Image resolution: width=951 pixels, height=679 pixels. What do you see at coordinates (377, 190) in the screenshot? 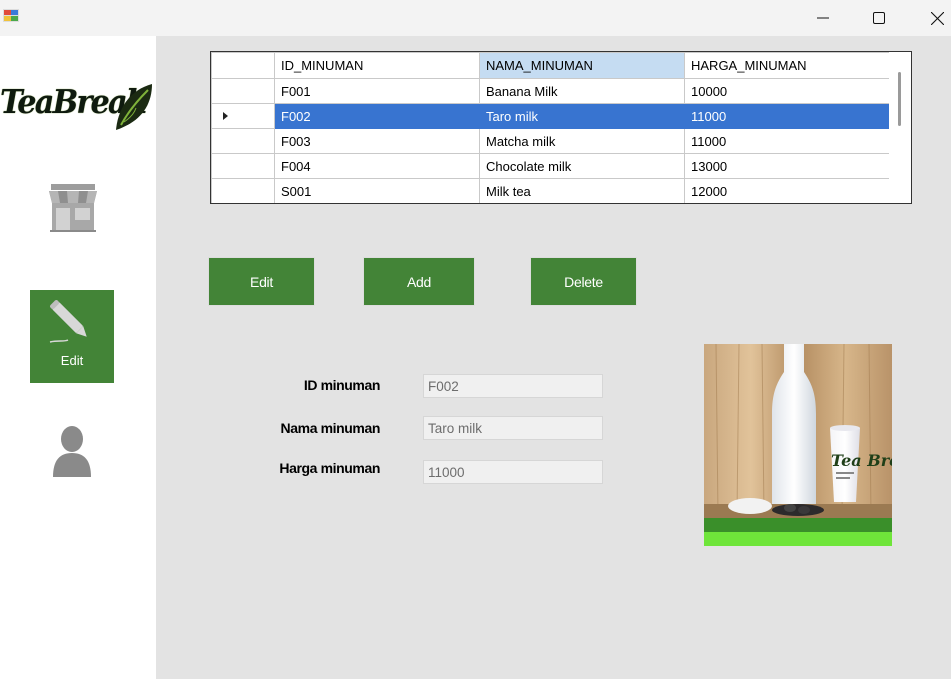
I see `cell-id: S001` at bounding box center [377, 190].